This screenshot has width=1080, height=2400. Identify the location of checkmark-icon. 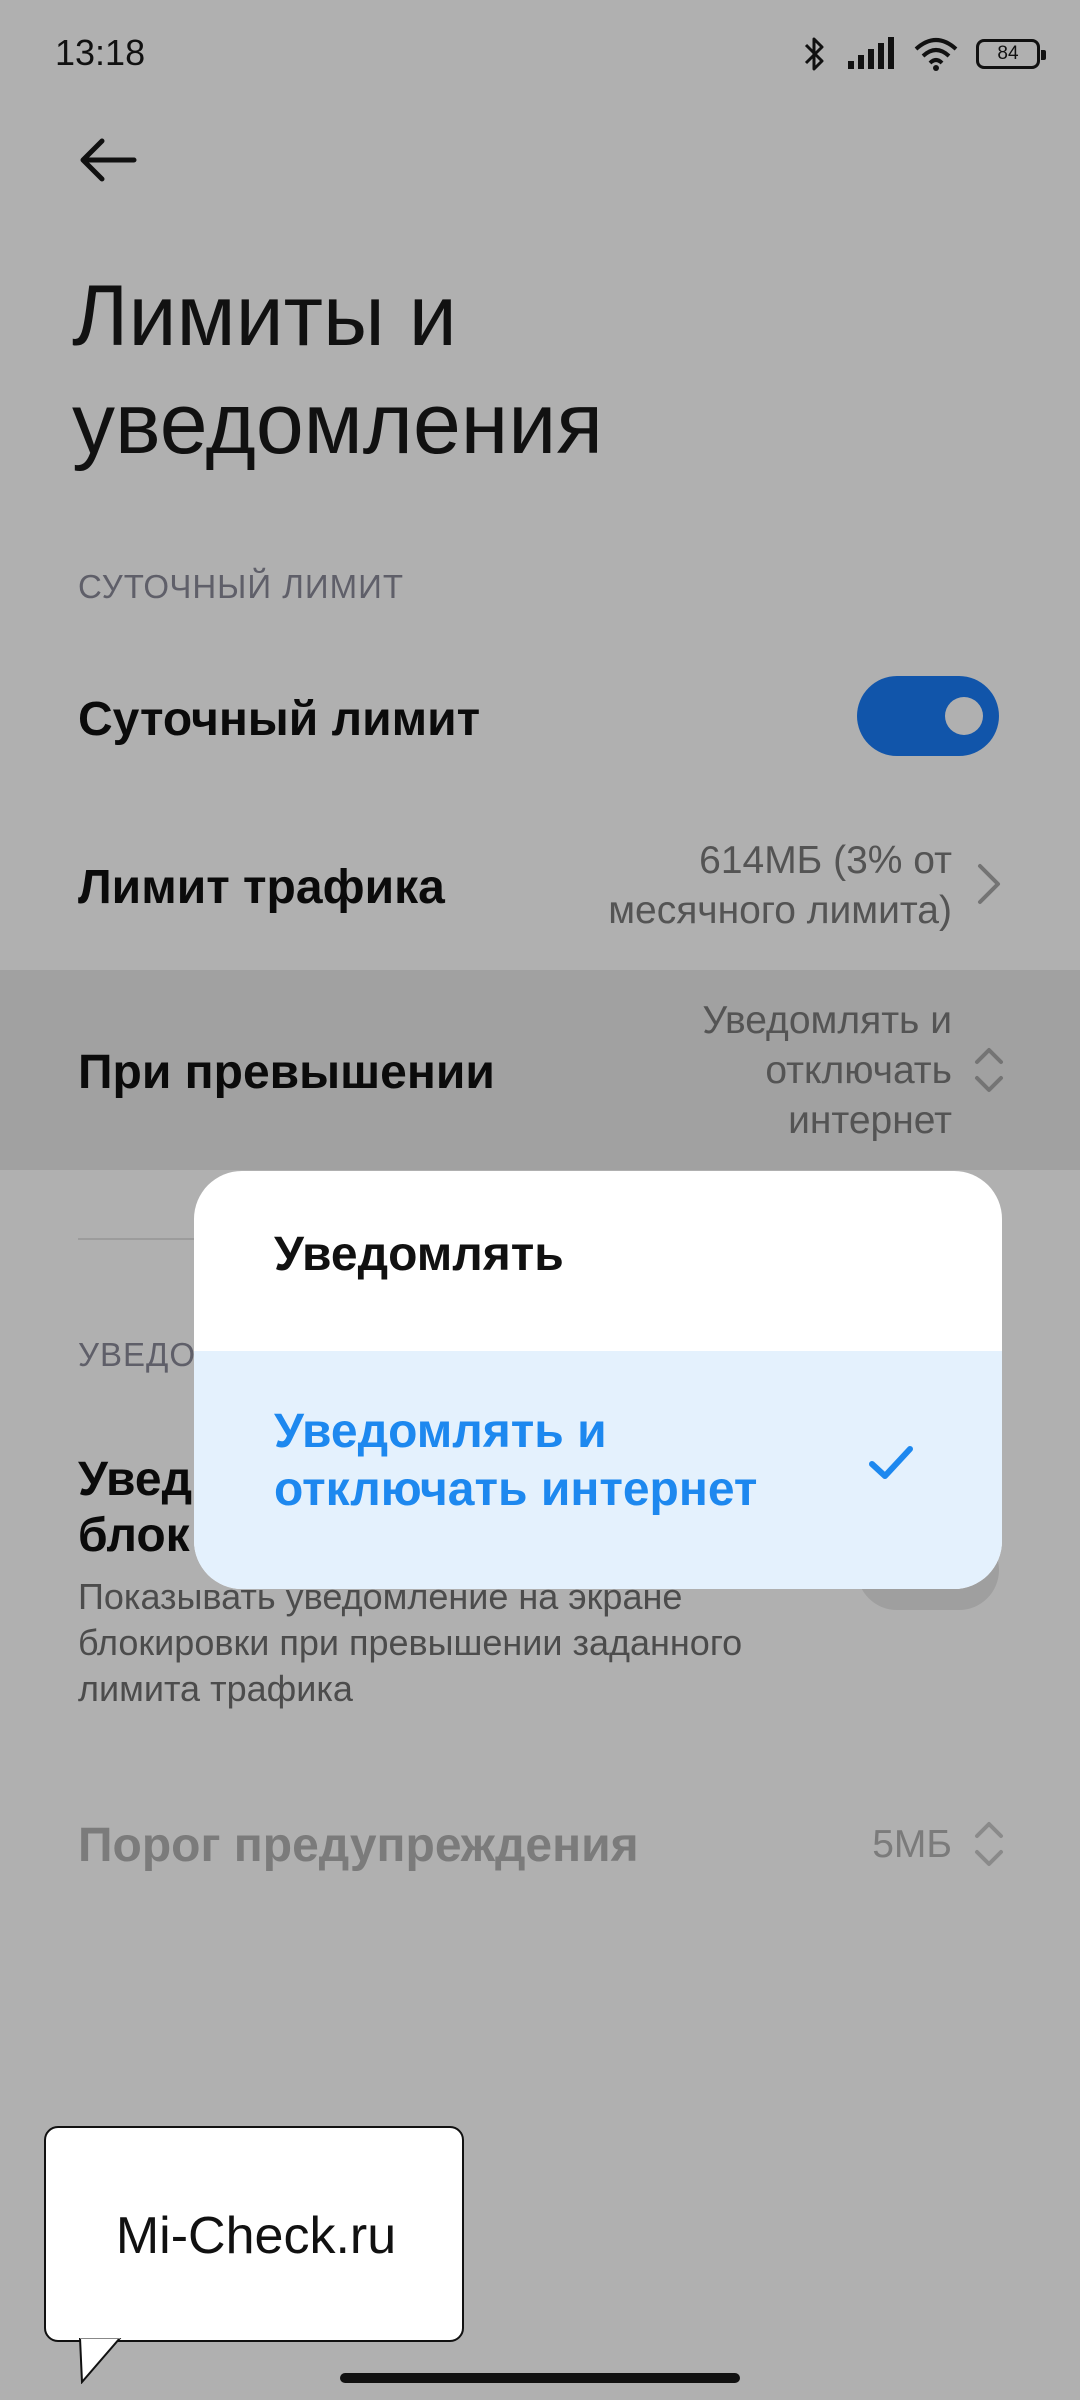
(891, 1462).